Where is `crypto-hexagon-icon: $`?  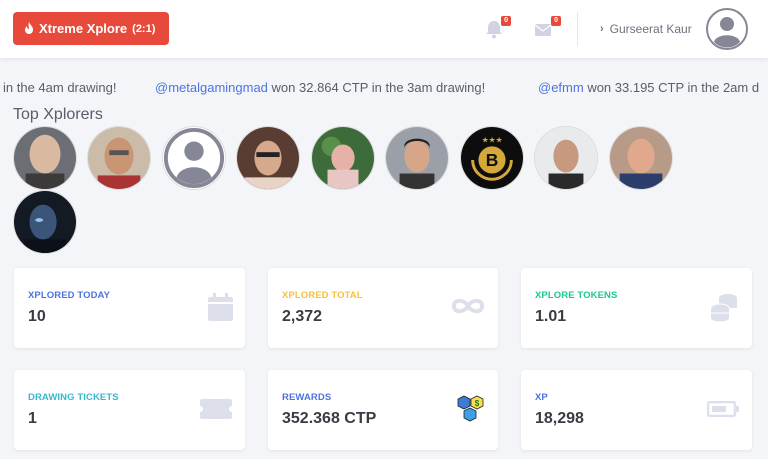
crypto-hexagon-icon: $ is located at coordinates (470, 408).